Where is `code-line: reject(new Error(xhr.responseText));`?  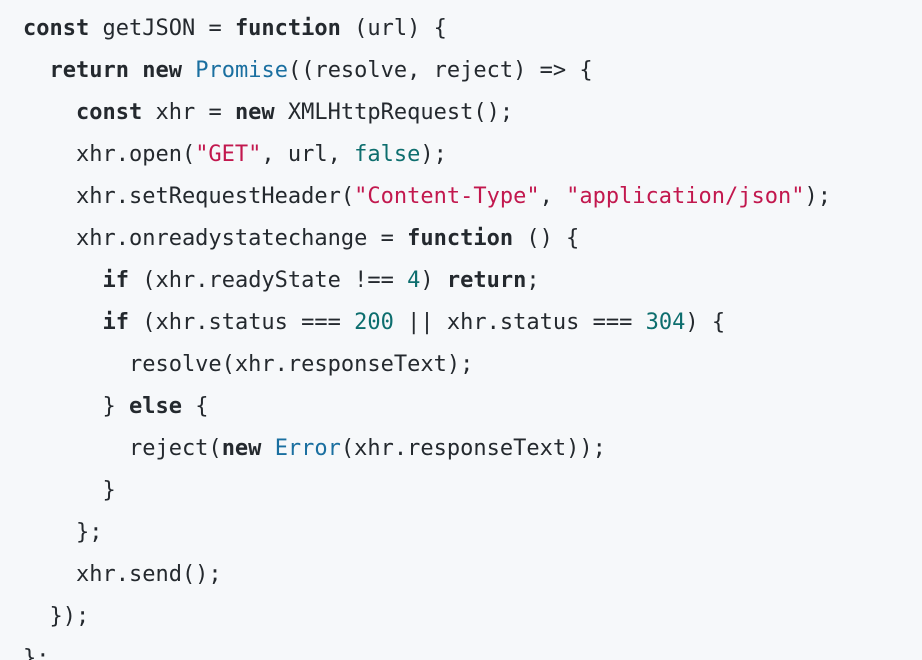 code-line: reject(new Error(xhr.responseText)); is located at coordinates (472, 449).